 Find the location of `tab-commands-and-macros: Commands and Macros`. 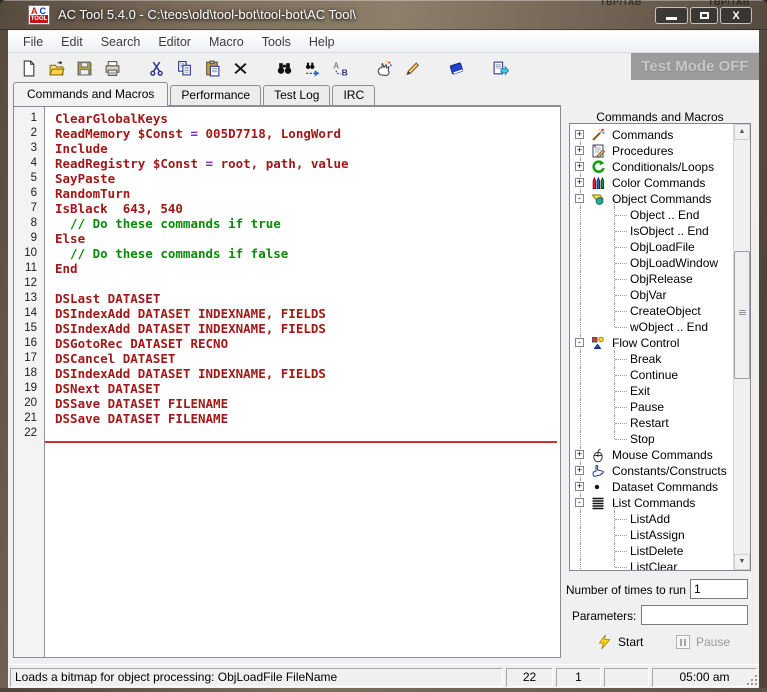

tab-commands-and-macros: Commands and Macros is located at coordinates (91, 94).